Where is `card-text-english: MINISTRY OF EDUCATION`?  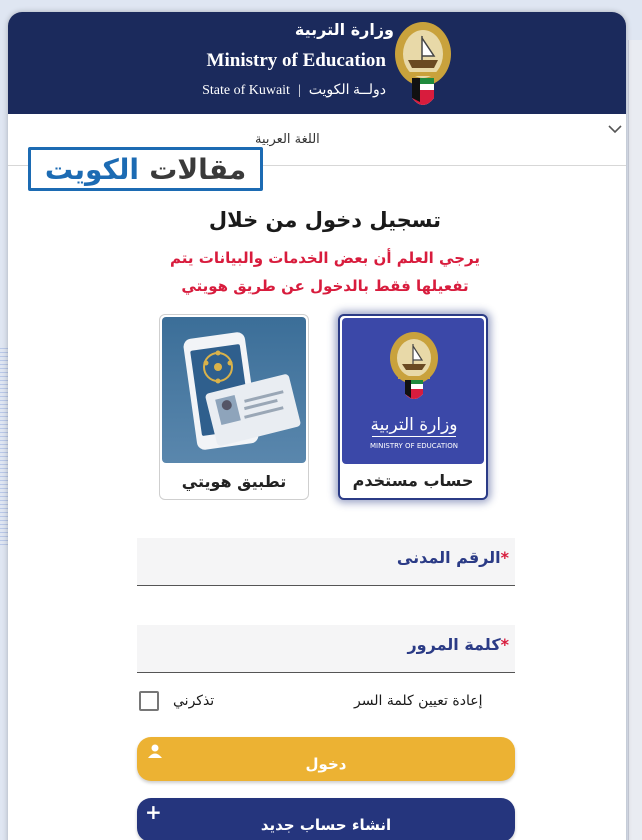 card-text-english: MINISTRY OF EDUCATION is located at coordinates (414, 446).